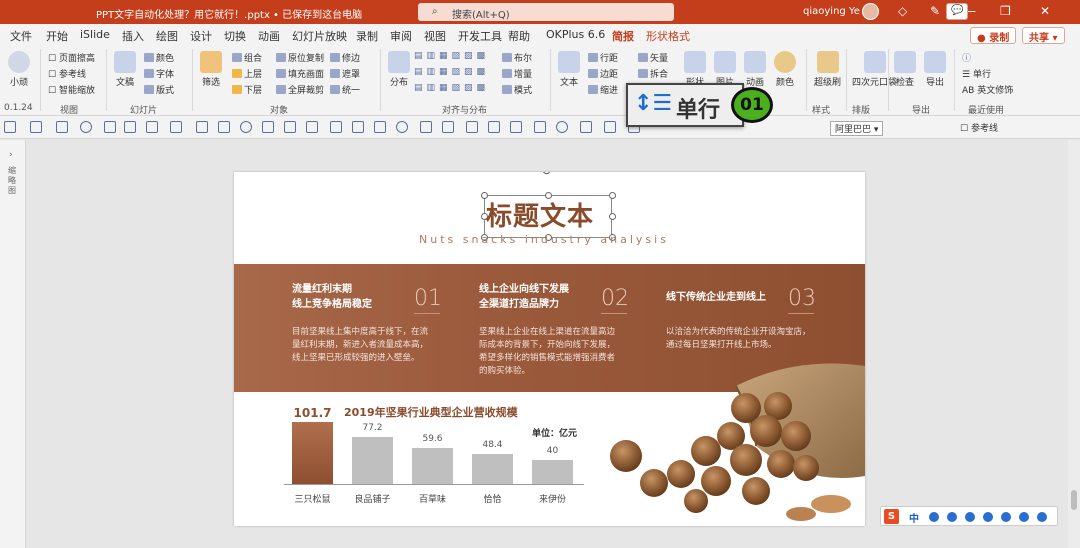 The height and width of the screenshot is (548, 1080). What do you see at coordinates (1043, 35) in the screenshot?
I see `share-button: 共享 ▾` at bounding box center [1043, 35].